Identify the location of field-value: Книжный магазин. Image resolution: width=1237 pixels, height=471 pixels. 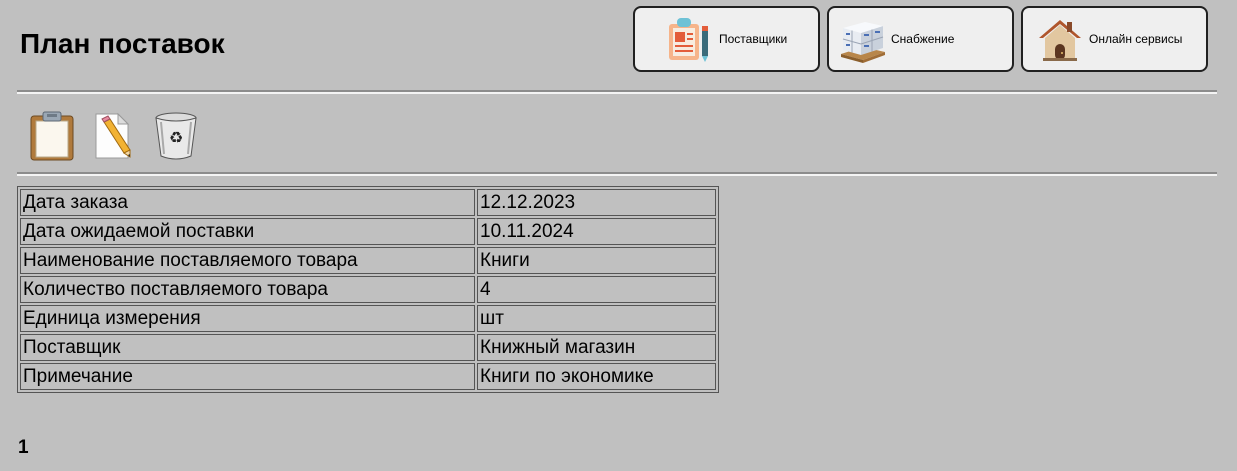
(596, 347).